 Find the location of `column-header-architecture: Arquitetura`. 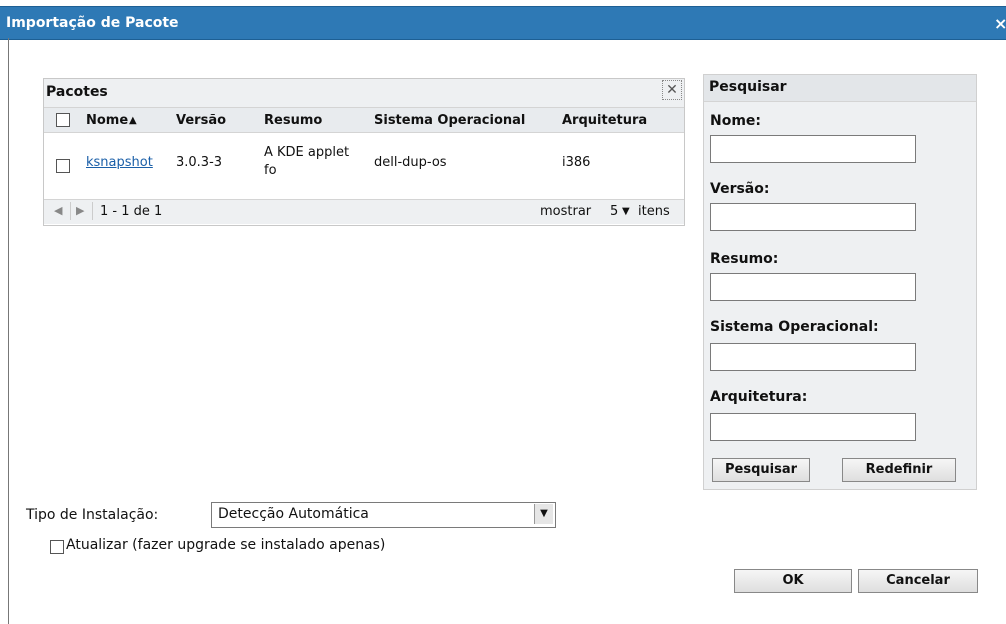

column-header-architecture: Arquitetura is located at coordinates (604, 120).